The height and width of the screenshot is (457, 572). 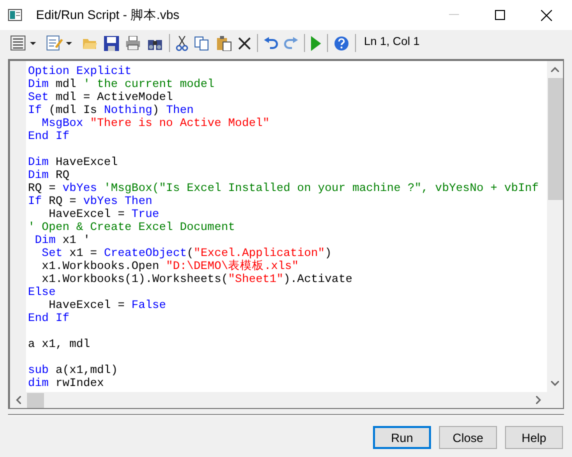 What do you see at coordinates (341, 43) in the screenshot?
I see `help-icon` at bounding box center [341, 43].